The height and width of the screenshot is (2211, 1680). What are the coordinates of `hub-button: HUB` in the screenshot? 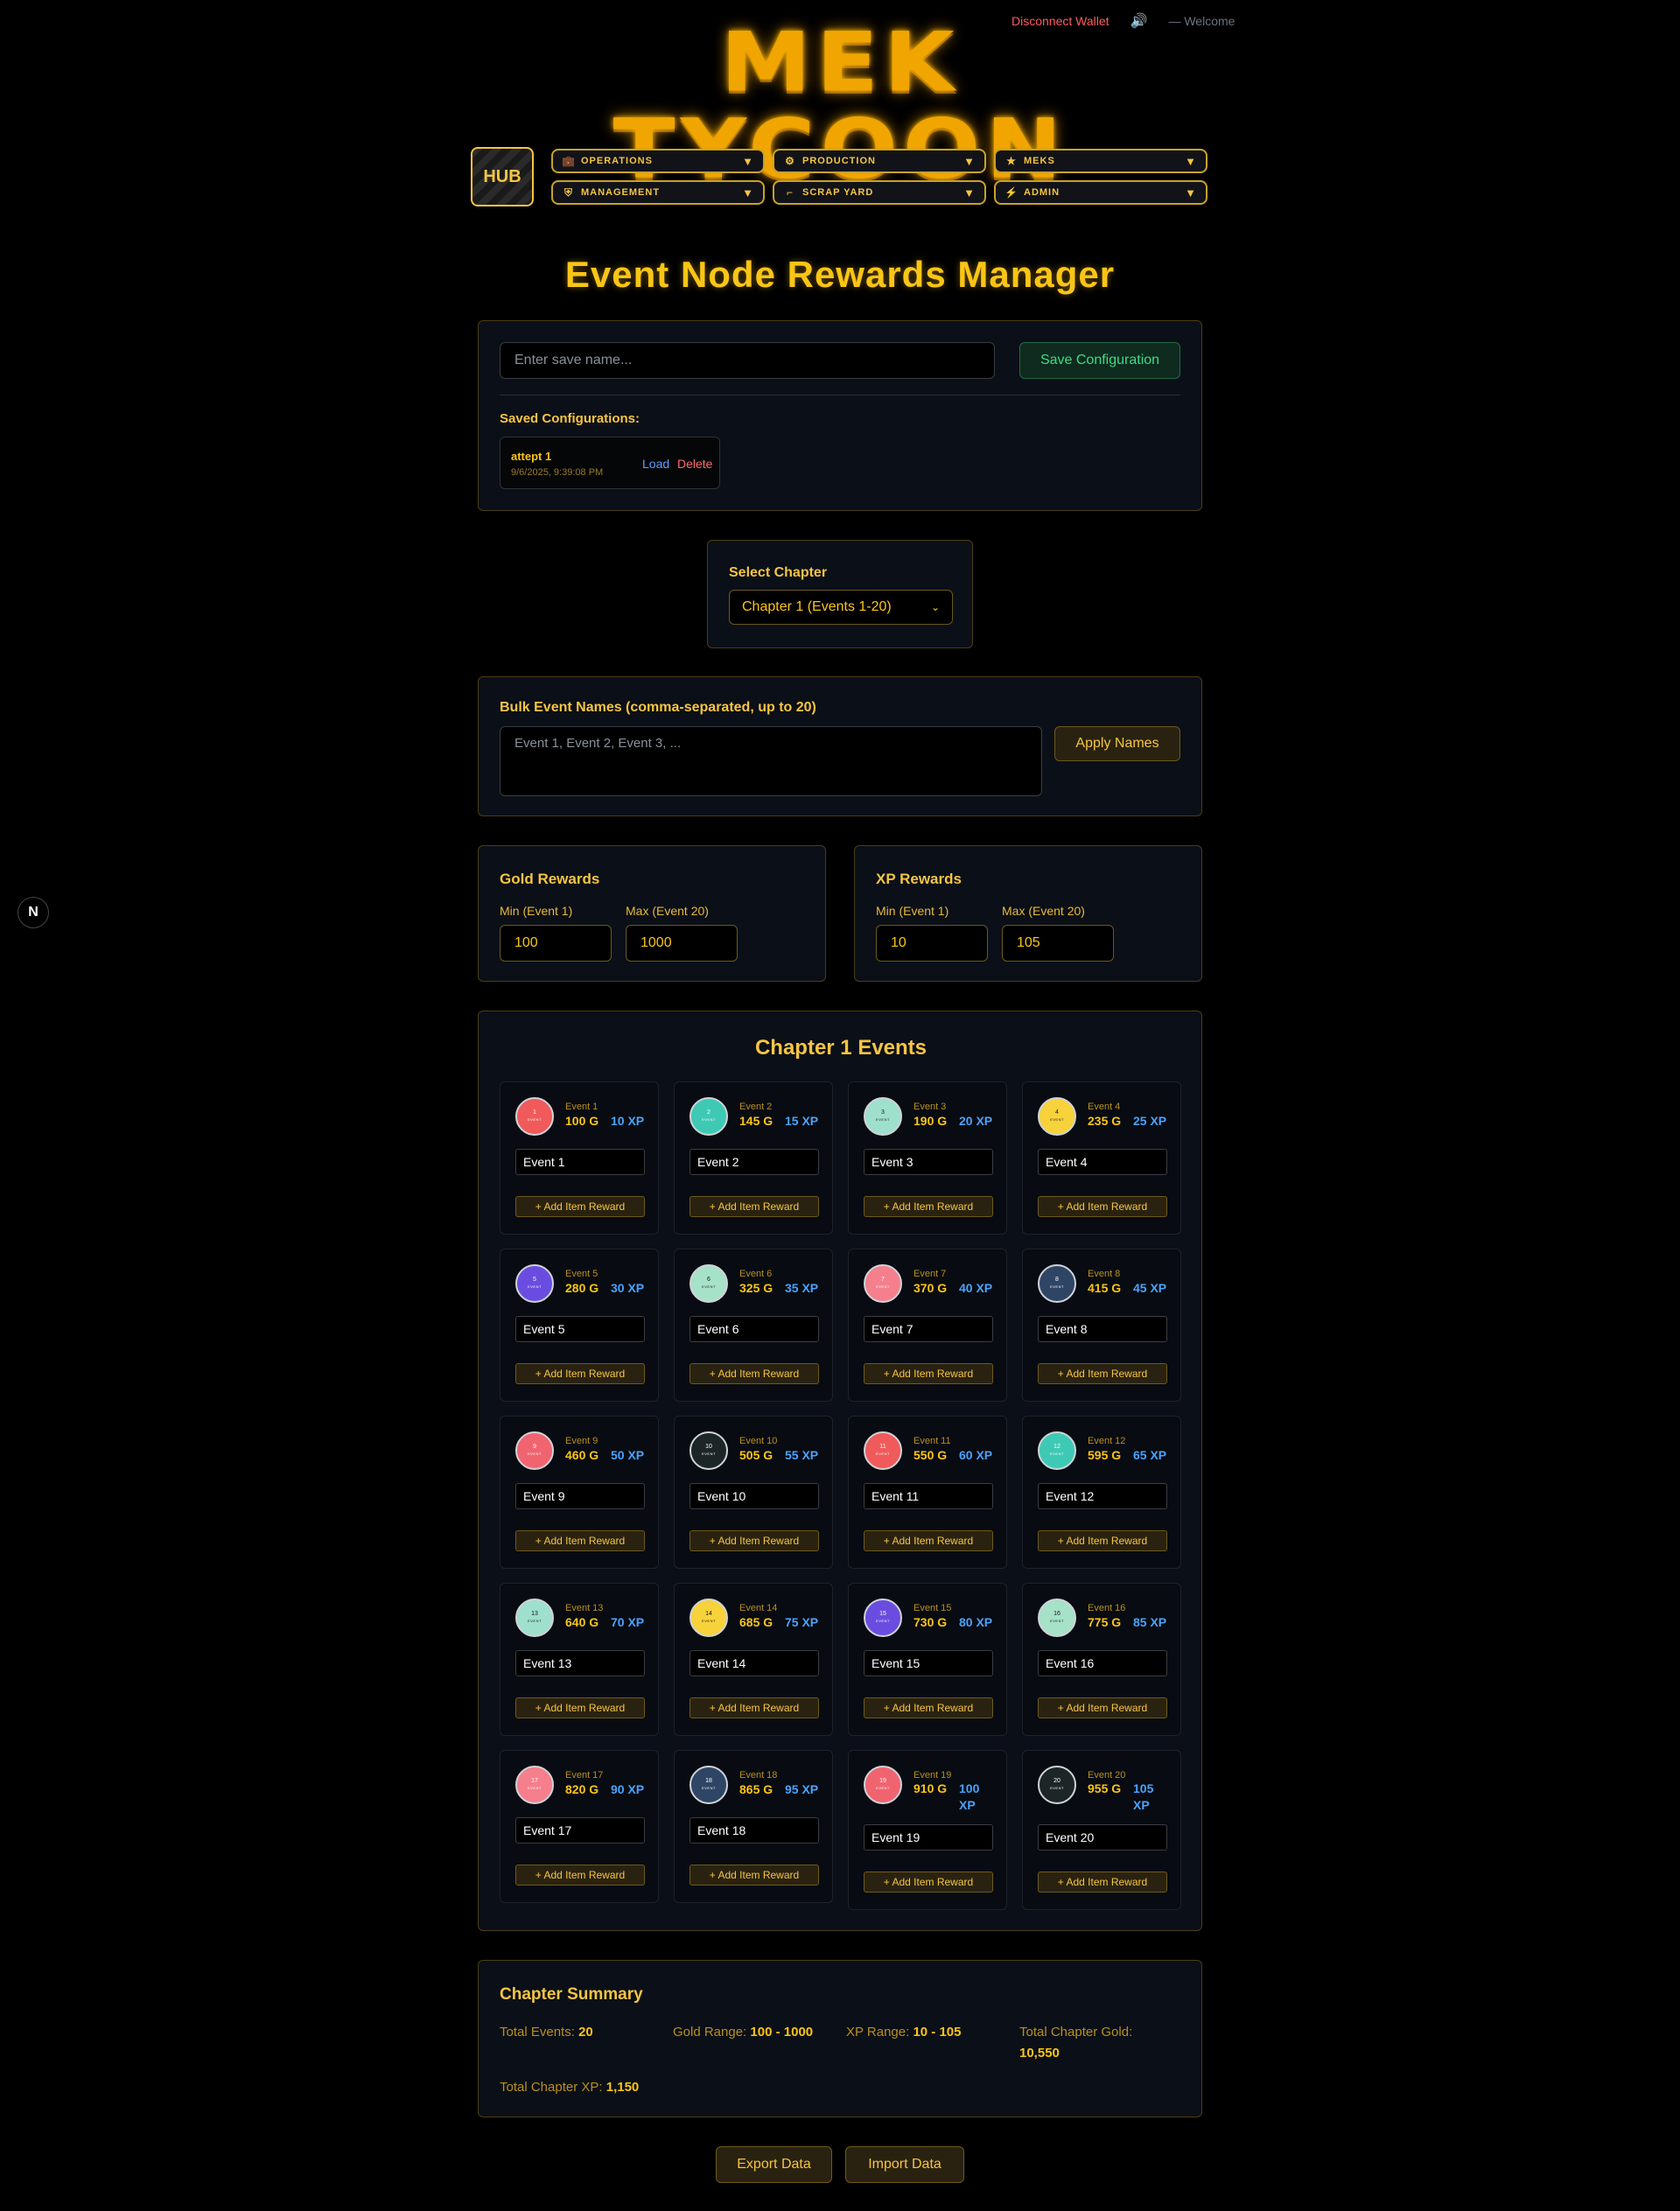 It's located at (502, 176).